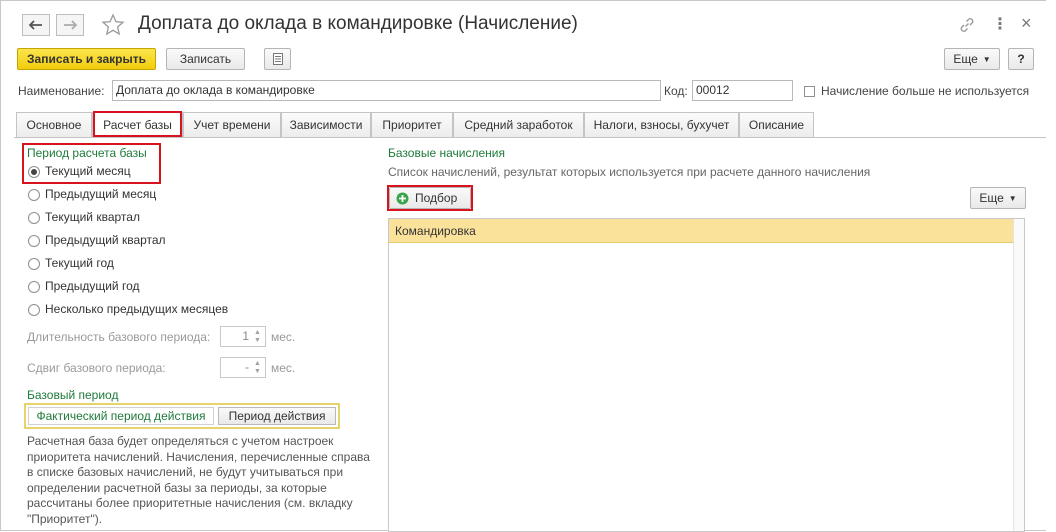  I want to click on tab-priority: Приоритет, so click(412, 125).